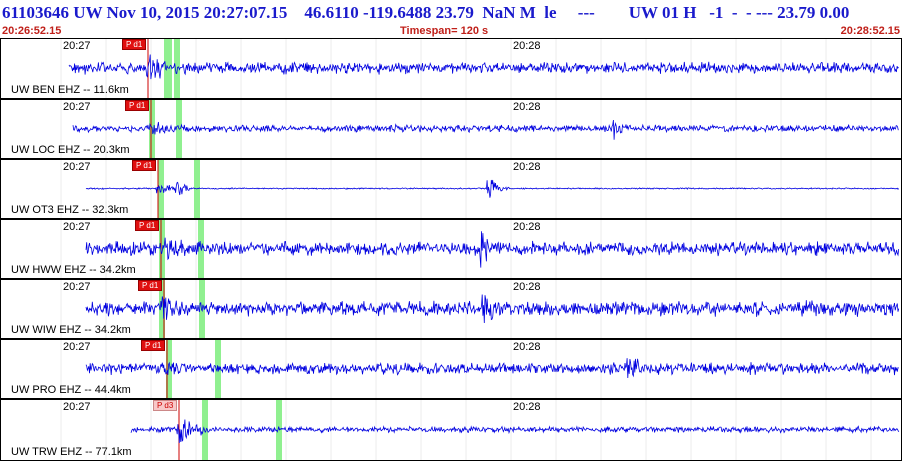 This screenshot has width=902, height=461. I want to click on waveform-panel: 20:27 20:28 P d1 UW PRO EHZ -- 44.4km, so click(451, 369).